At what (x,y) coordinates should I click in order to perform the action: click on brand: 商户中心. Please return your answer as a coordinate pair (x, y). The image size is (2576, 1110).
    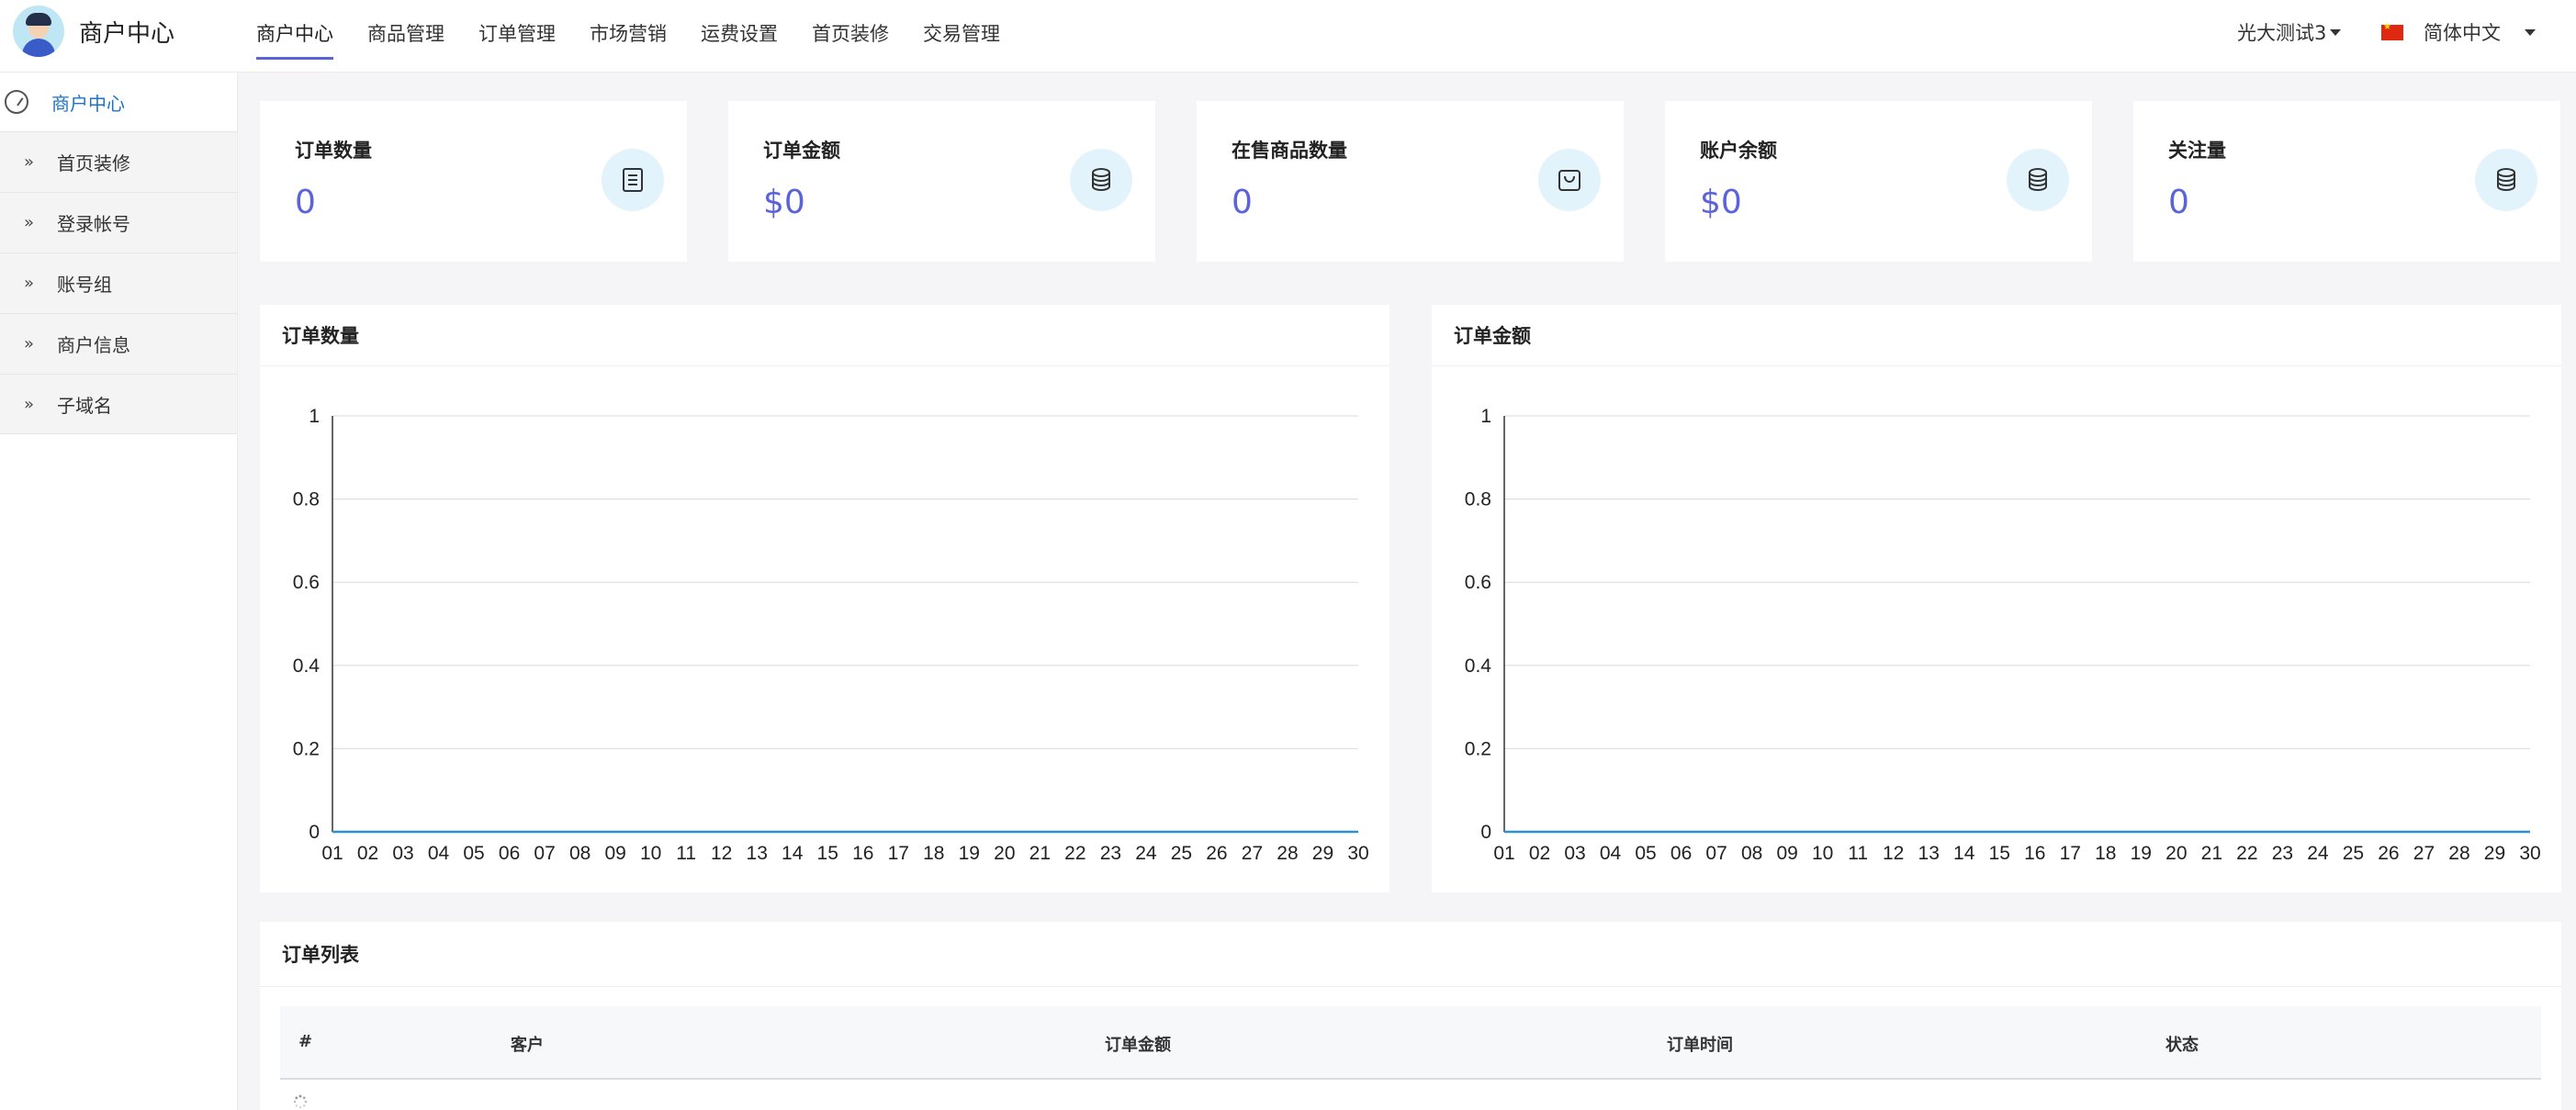
    Looking at the image, I should click on (93, 31).